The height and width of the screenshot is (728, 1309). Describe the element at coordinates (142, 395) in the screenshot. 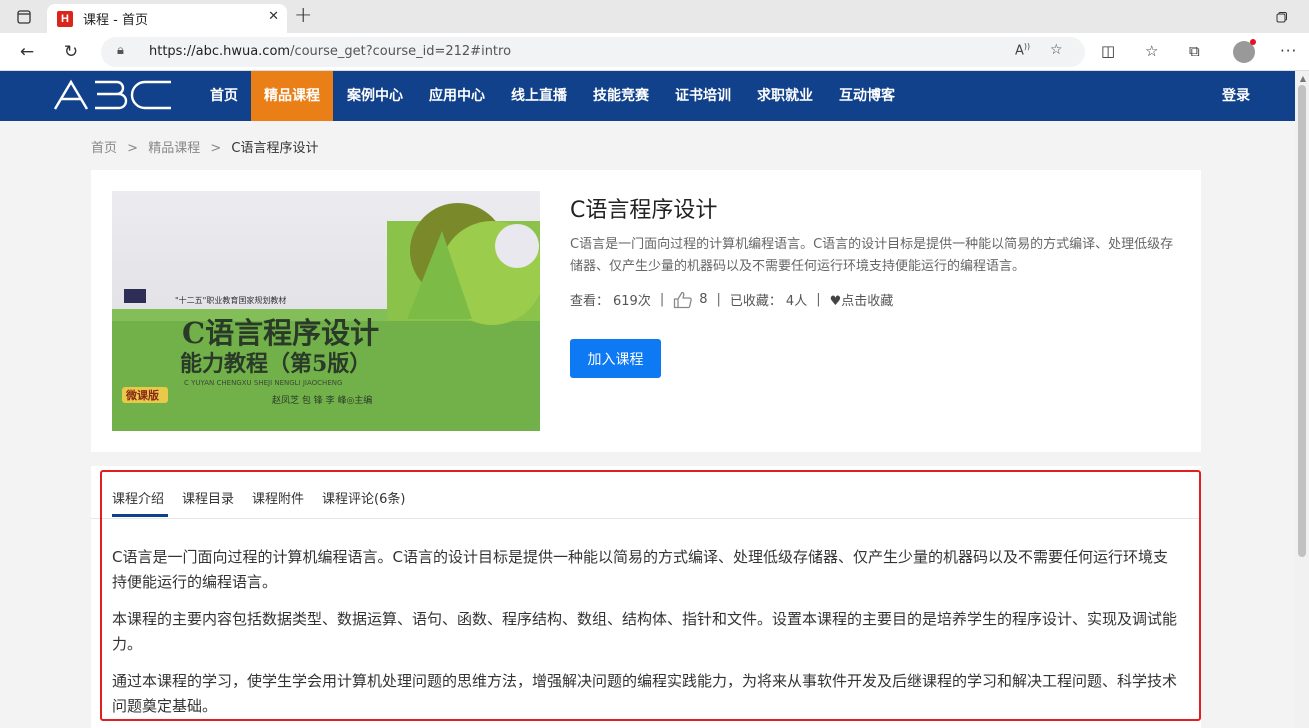

I see `cover-edition-badge: 微课版` at that location.